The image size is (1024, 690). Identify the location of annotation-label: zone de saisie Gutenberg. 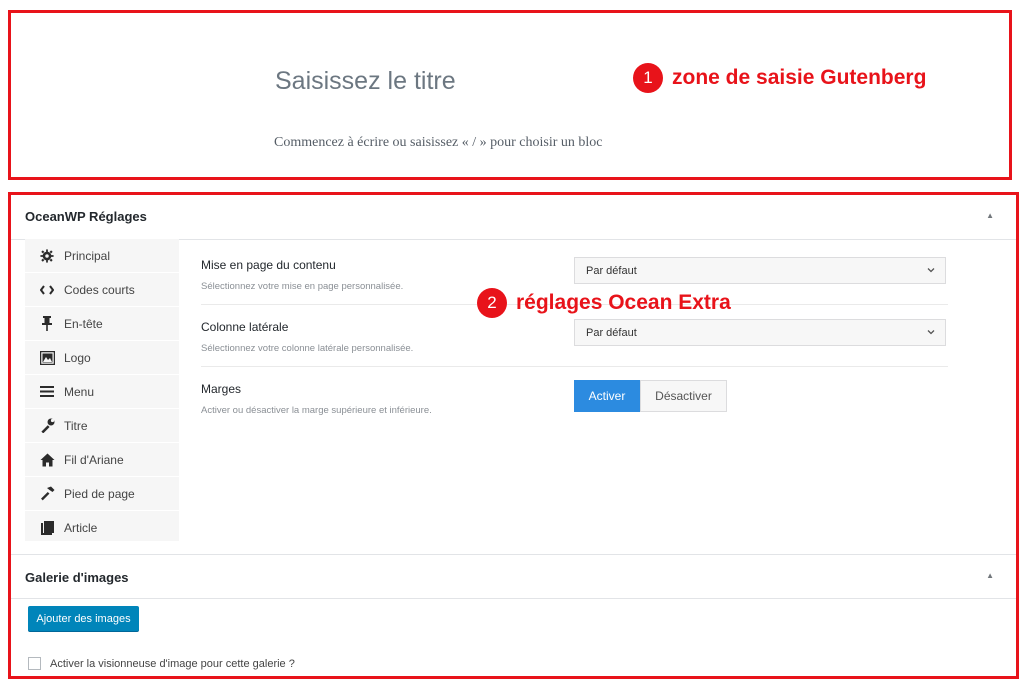
(799, 77).